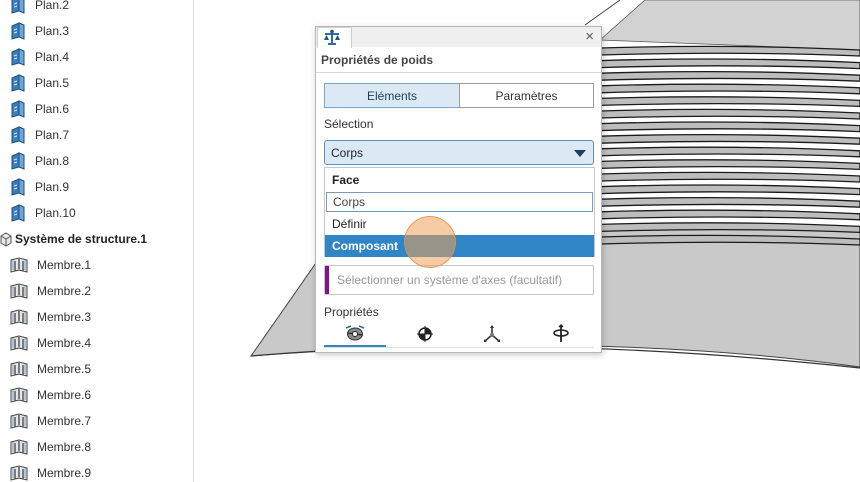 Image resolution: width=860 pixels, height=482 pixels. I want to click on tree-item-label: Membre.5, so click(64, 369).